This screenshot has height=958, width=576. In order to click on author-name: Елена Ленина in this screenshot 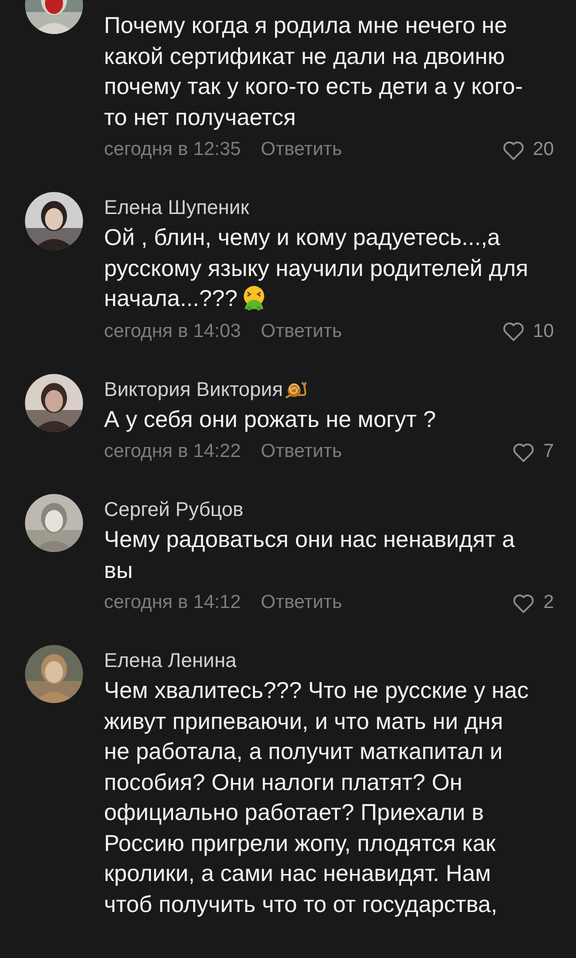, I will do `click(170, 661)`.